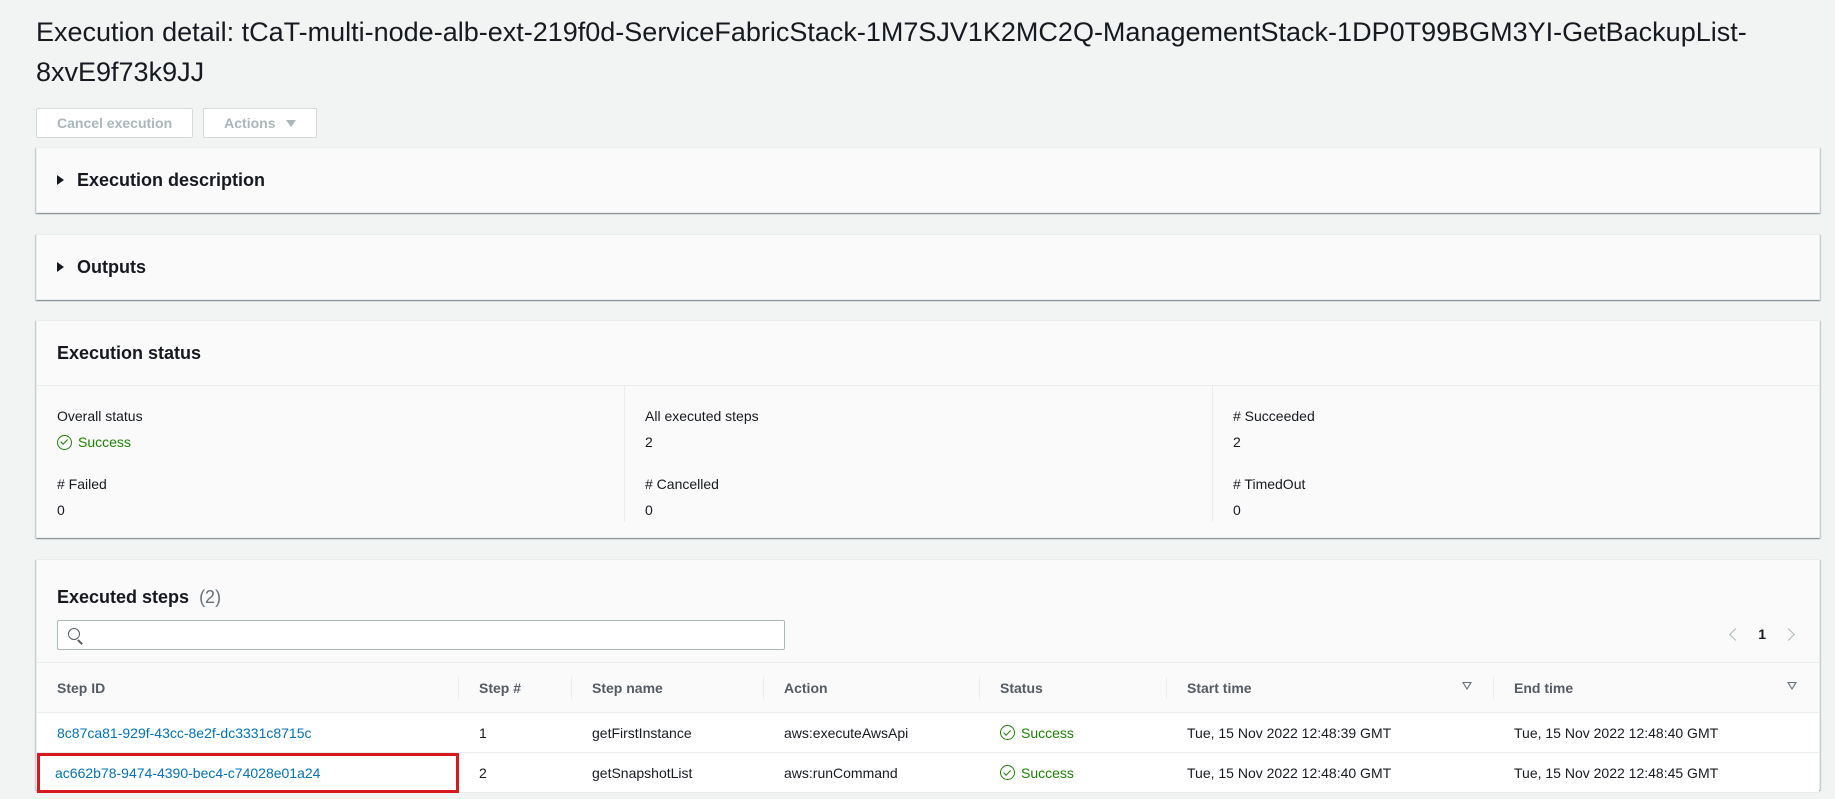 The height and width of the screenshot is (799, 1835). Describe the element at coordinates (702, 416) in the screenshot. I see `all-executed-steps-label: All executed steps` at that location.